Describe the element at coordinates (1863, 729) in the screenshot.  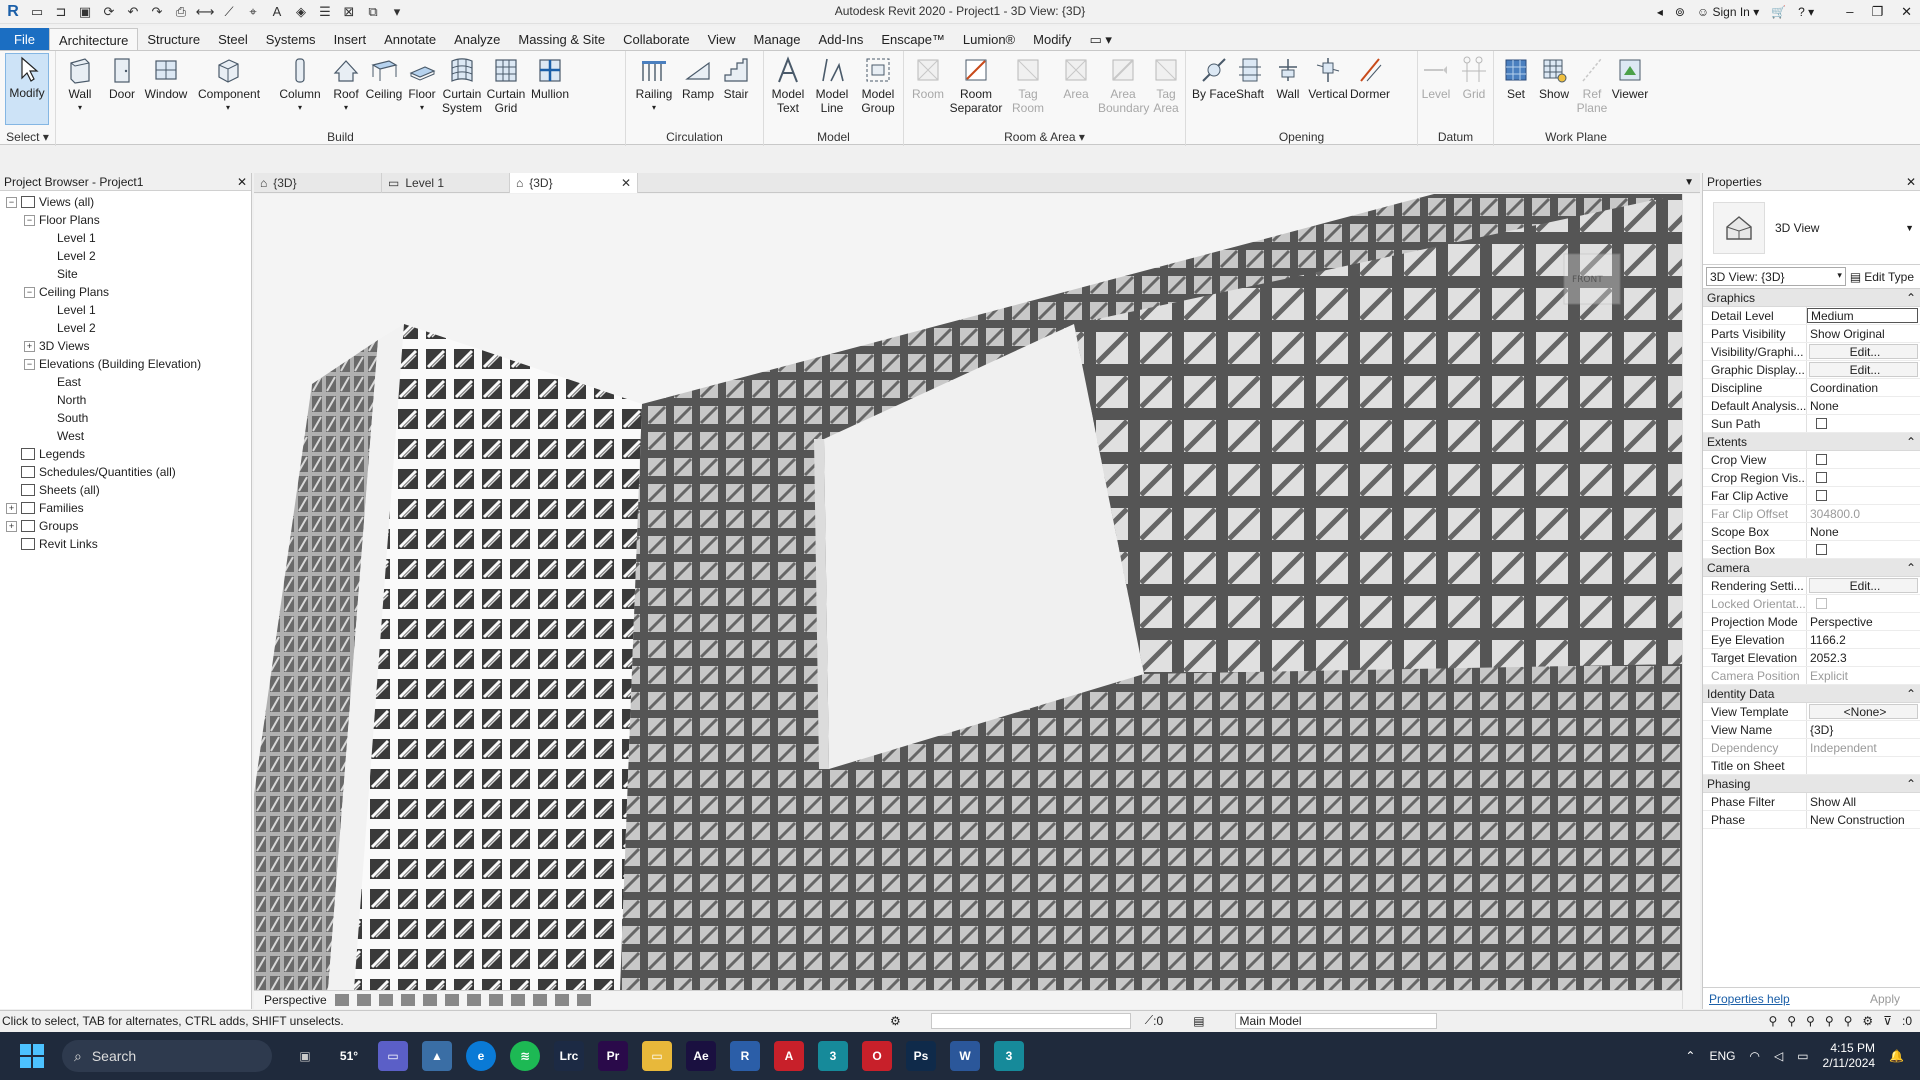
I see `property-value: {3D}` at that location.